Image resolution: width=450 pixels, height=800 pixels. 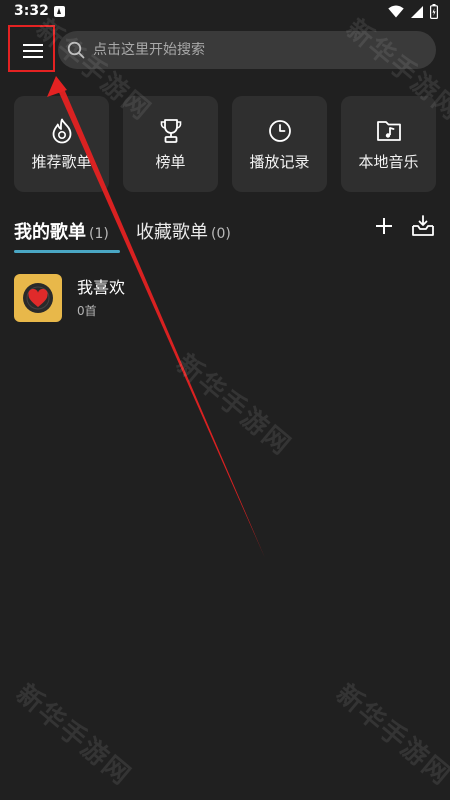 I want to click on hamburger-icon, so click(x=33, y=51).